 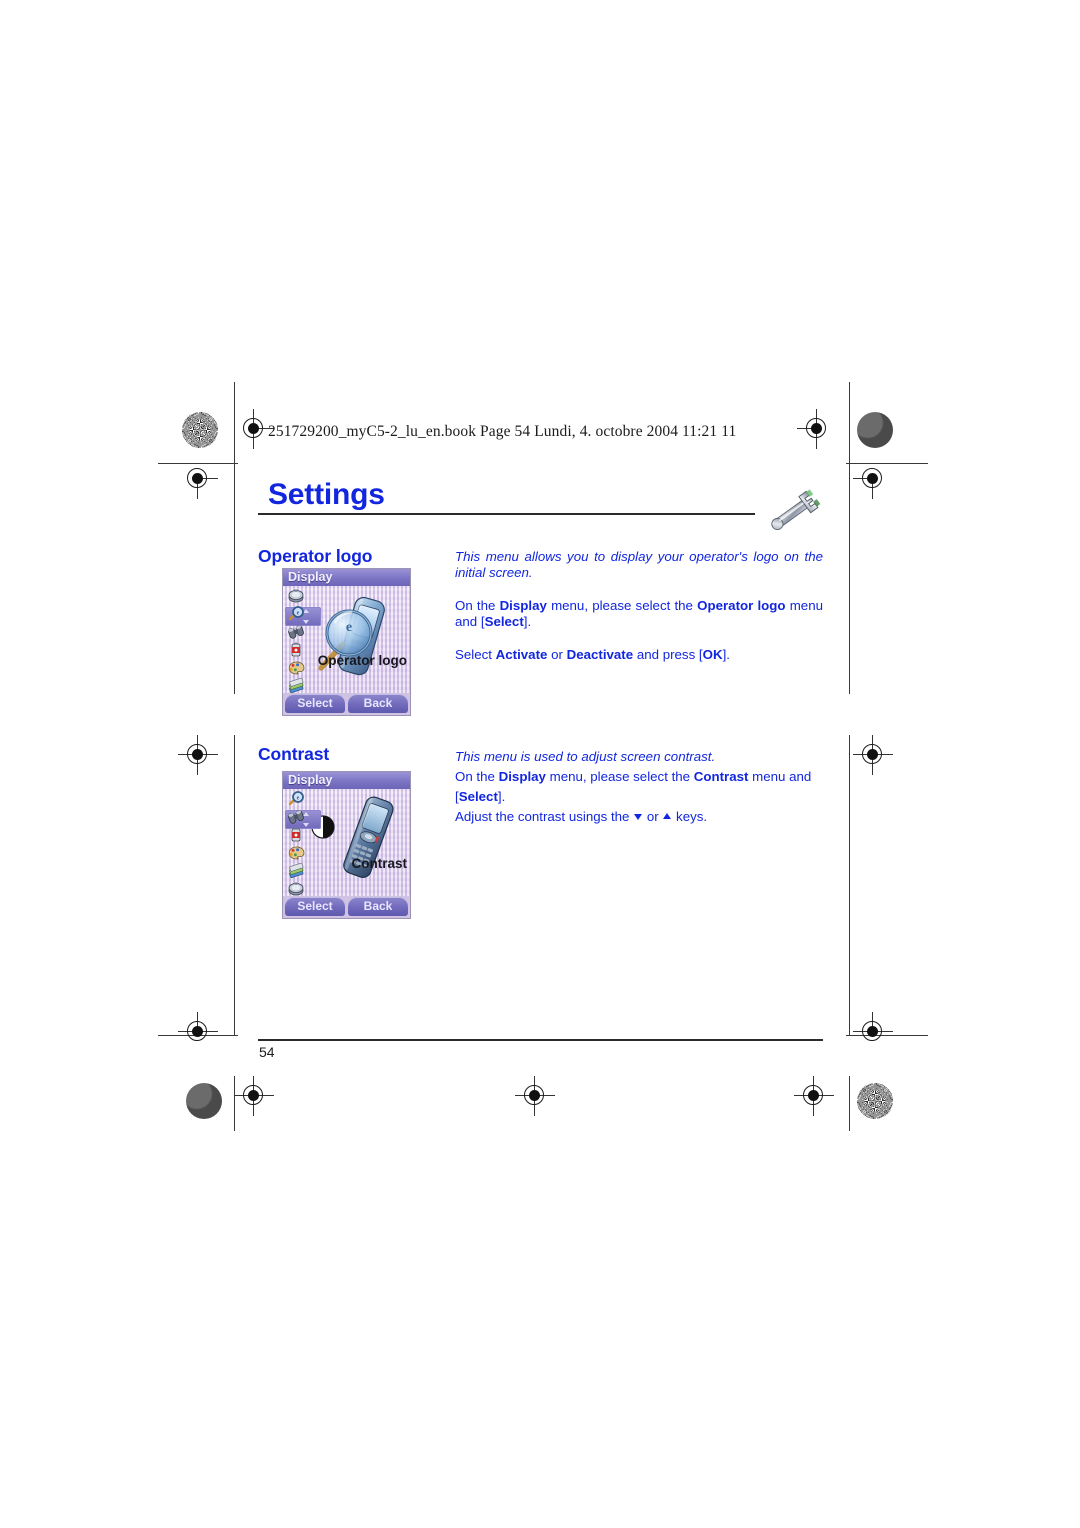 I want to click on phone-screen-body: e e Operator logo, so click(x=346, y=640).